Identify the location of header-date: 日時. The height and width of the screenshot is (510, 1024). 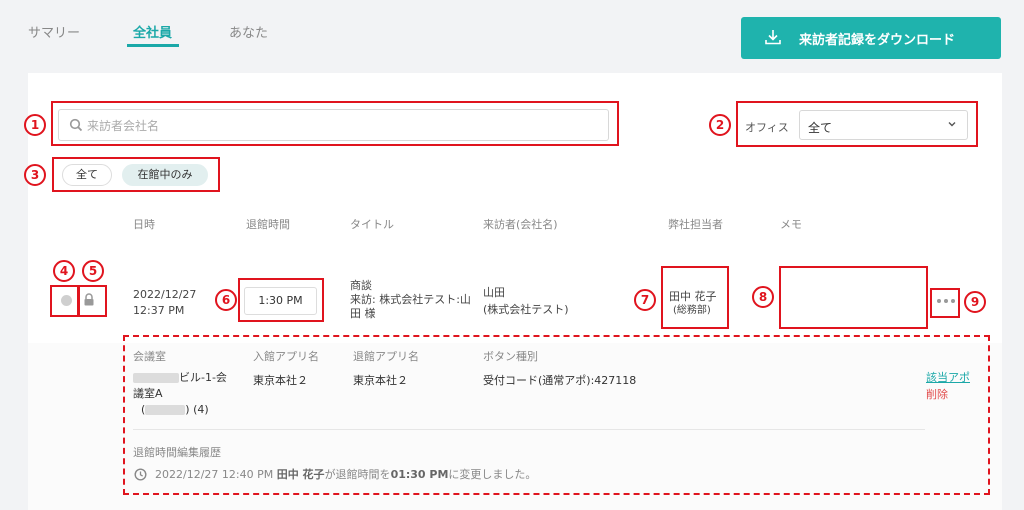
(144, 224).